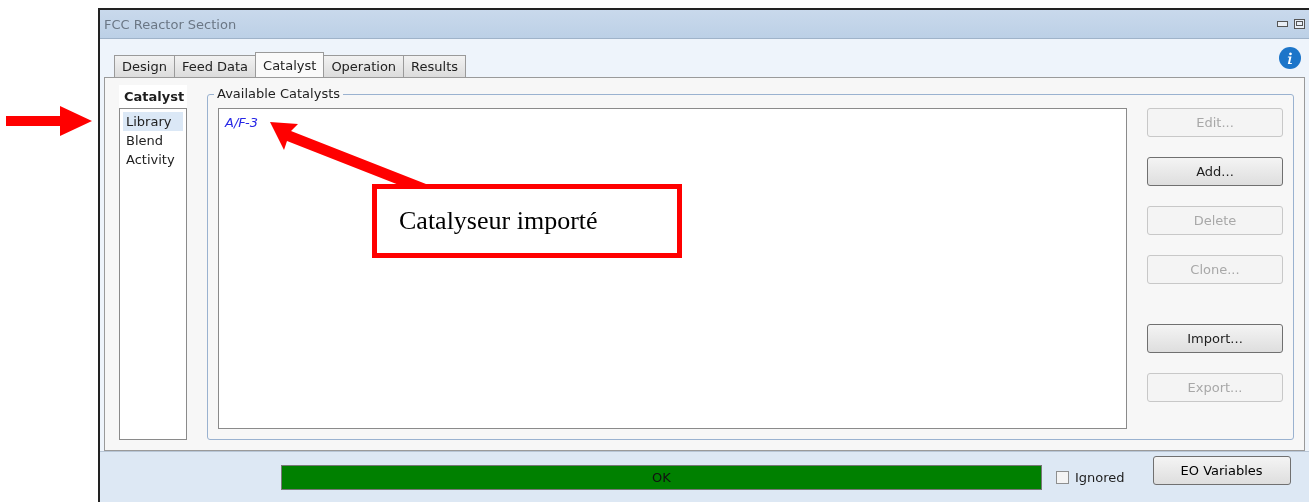  What do you see at coordinates (144, 66) in the screenshot?
I see `tab: Design` at bounding box center [144, 66].